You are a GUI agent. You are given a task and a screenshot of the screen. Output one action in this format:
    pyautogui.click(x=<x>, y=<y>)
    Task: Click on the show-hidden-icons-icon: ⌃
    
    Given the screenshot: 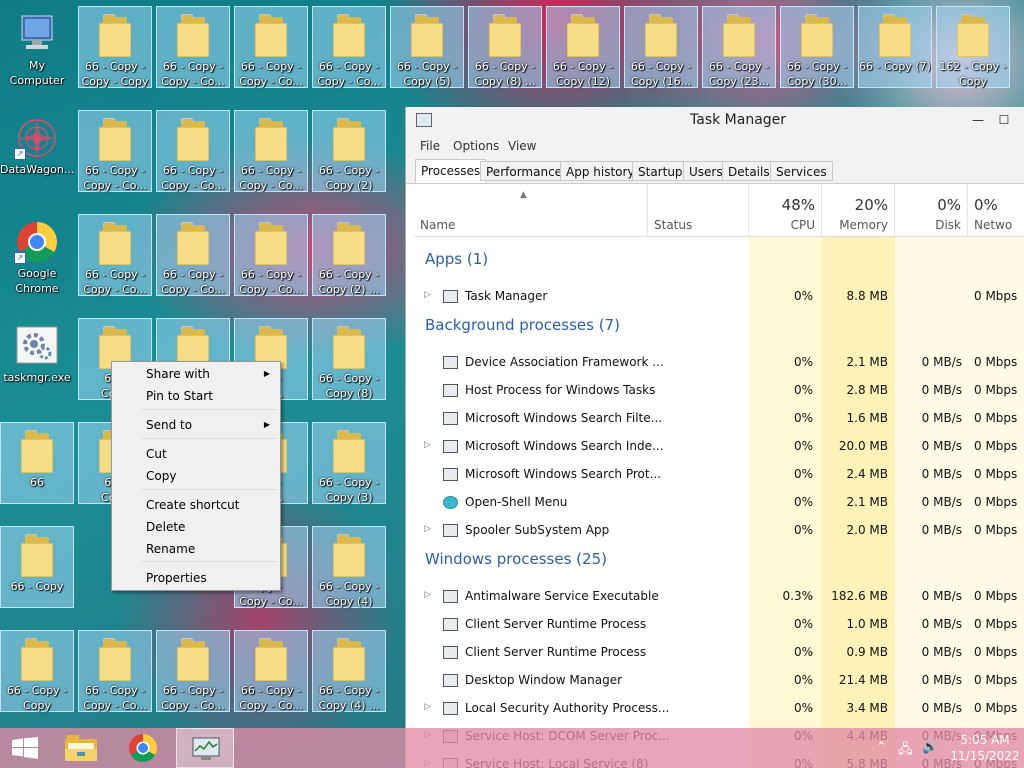 What is the action you would take?
    pyautogui.click(x=881, y=747)
    